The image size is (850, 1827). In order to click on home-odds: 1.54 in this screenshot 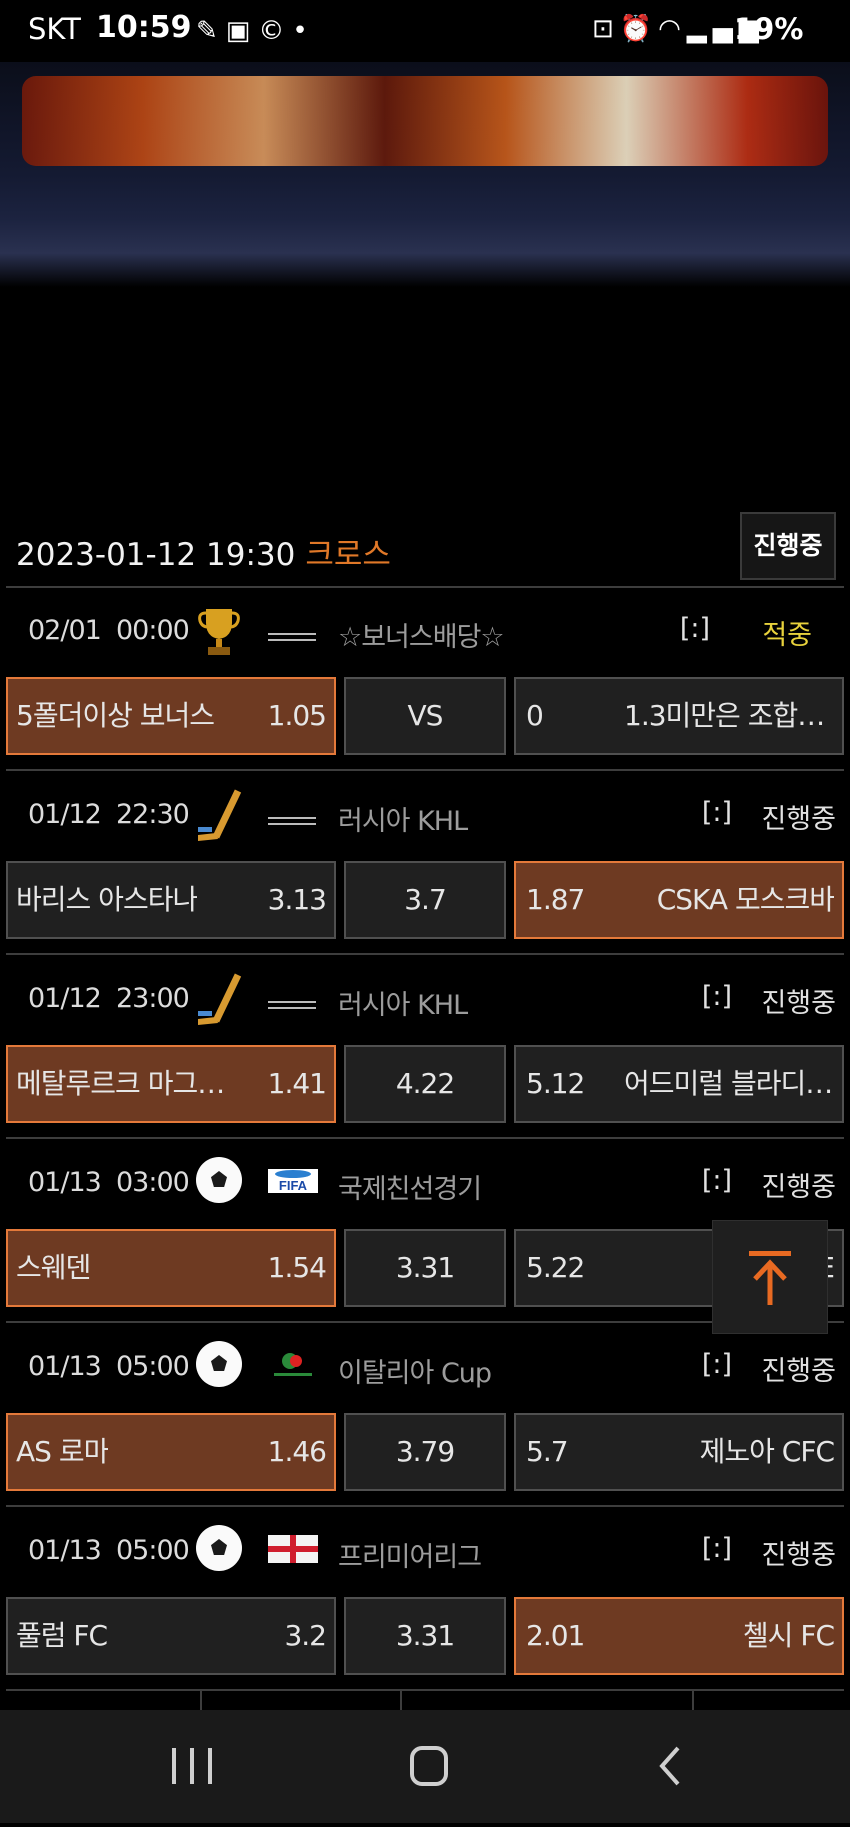, I will do `click(297, 1267)`.